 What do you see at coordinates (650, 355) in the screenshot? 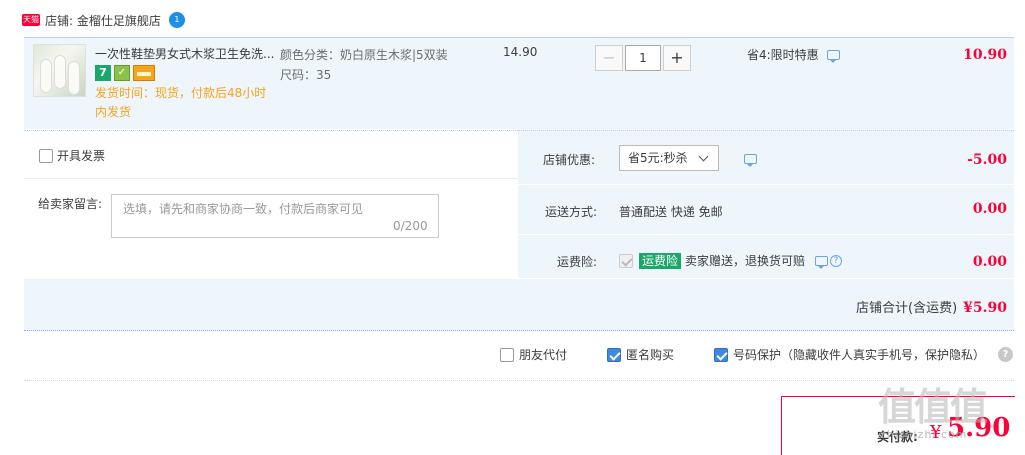
I see `anonymous-label: 匿名购买` at bounding box center [650, 355].